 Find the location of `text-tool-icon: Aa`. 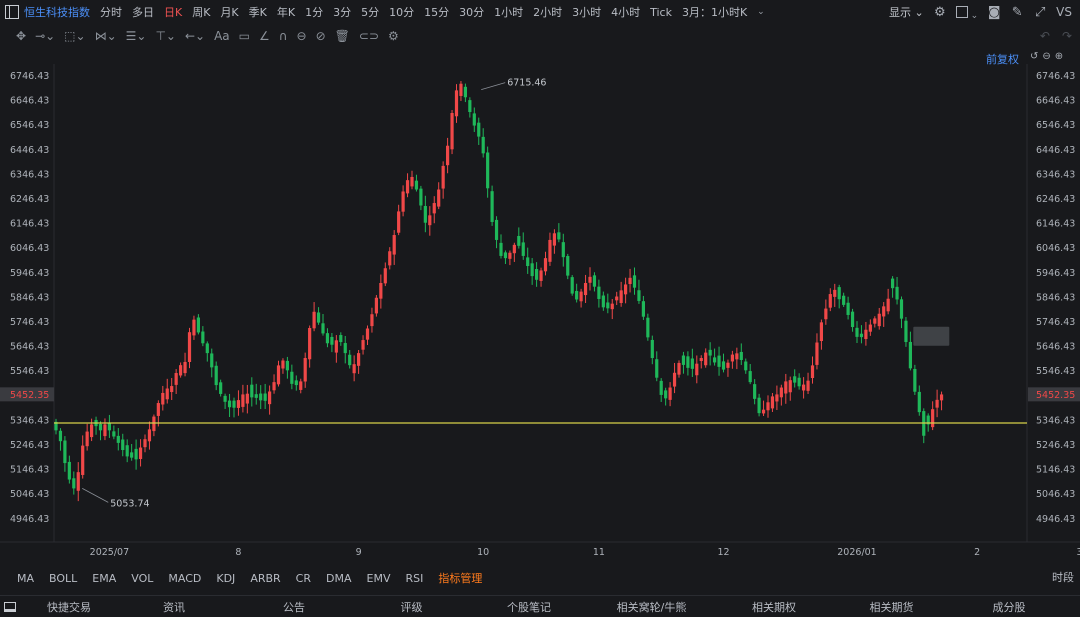

text-tool-icon: Aa is located at coordinates (222, 36).